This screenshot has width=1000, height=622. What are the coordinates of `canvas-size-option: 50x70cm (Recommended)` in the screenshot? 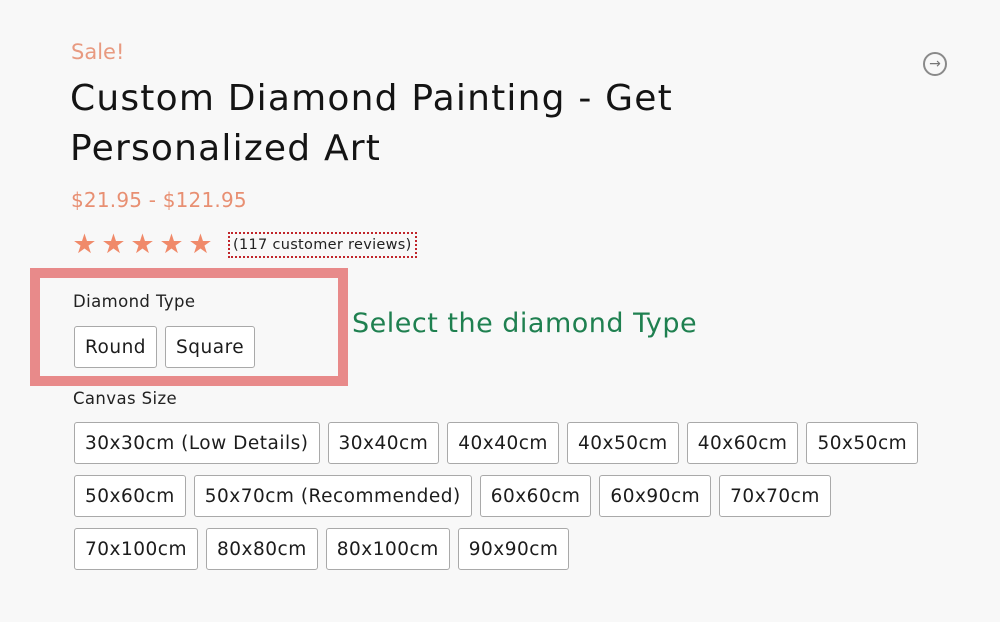 It's located at (332, 496).